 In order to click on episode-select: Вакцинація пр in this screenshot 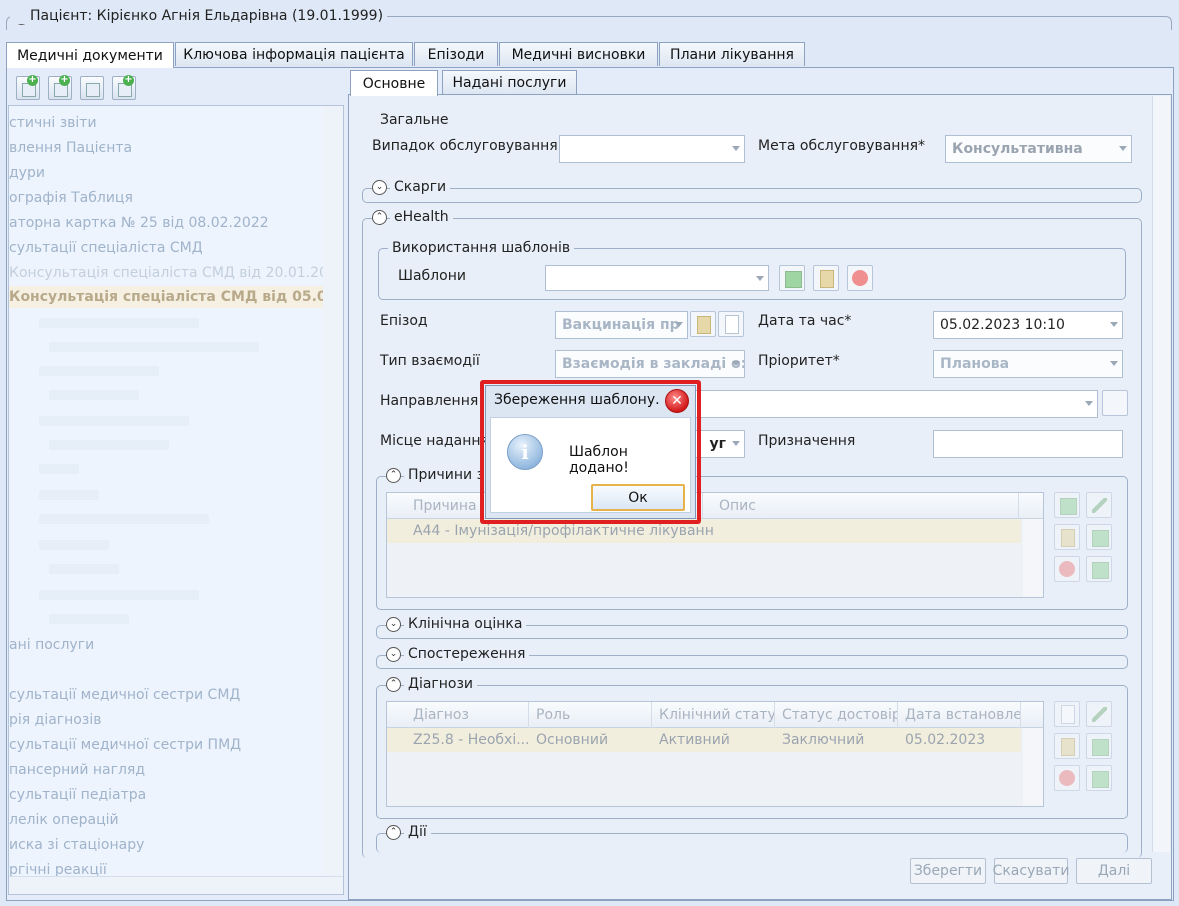, I will do `click(621, 325)`.